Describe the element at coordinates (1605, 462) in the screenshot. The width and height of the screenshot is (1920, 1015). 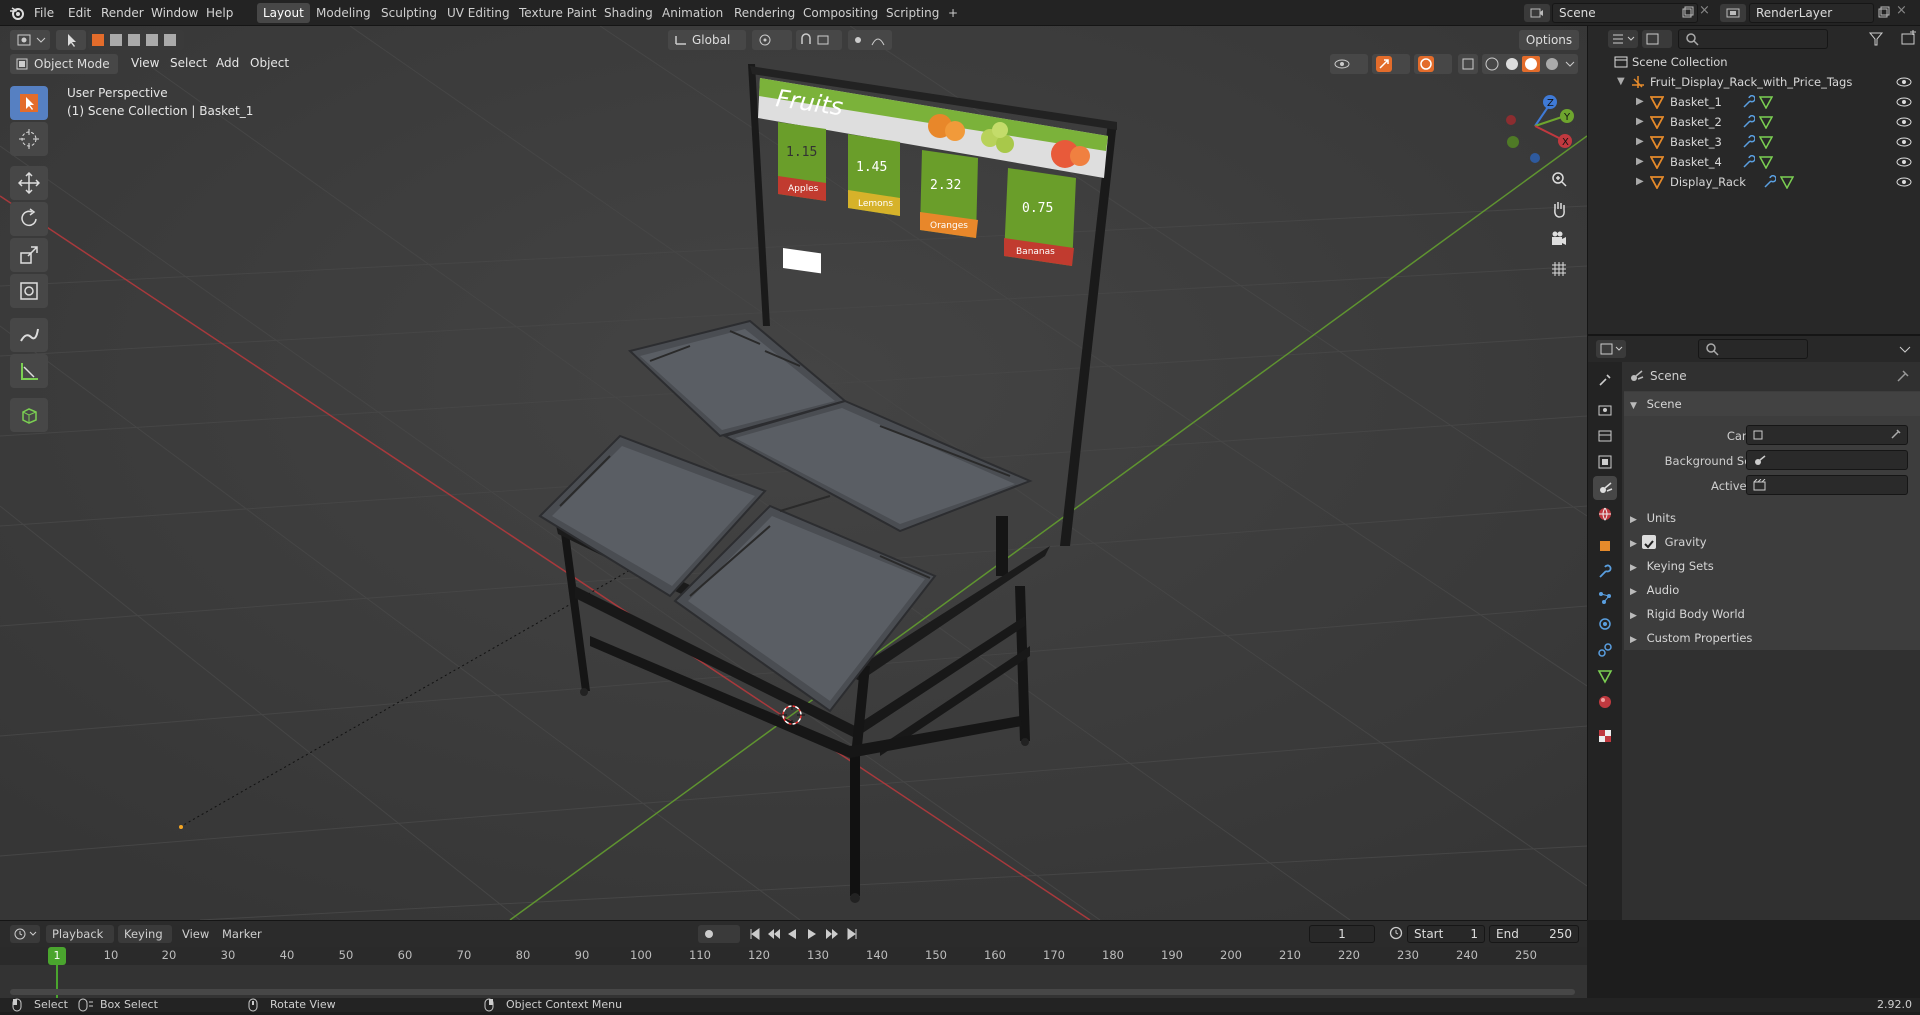
I see `view-layer-properties-tab` at that location.